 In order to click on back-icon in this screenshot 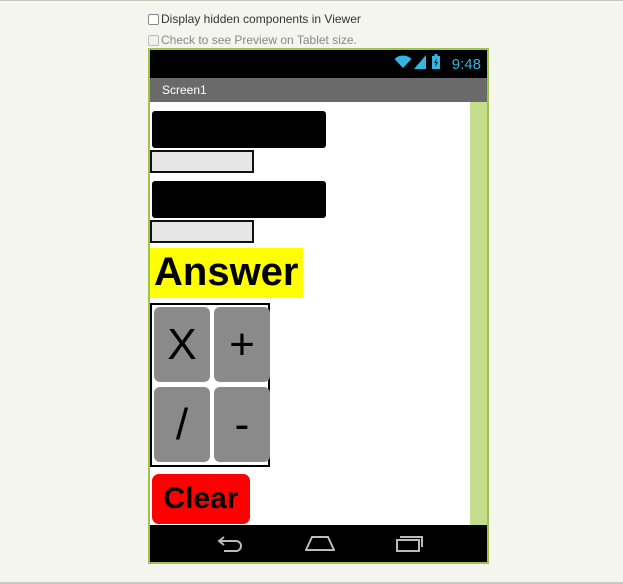, I will do `click(231, 543)`.